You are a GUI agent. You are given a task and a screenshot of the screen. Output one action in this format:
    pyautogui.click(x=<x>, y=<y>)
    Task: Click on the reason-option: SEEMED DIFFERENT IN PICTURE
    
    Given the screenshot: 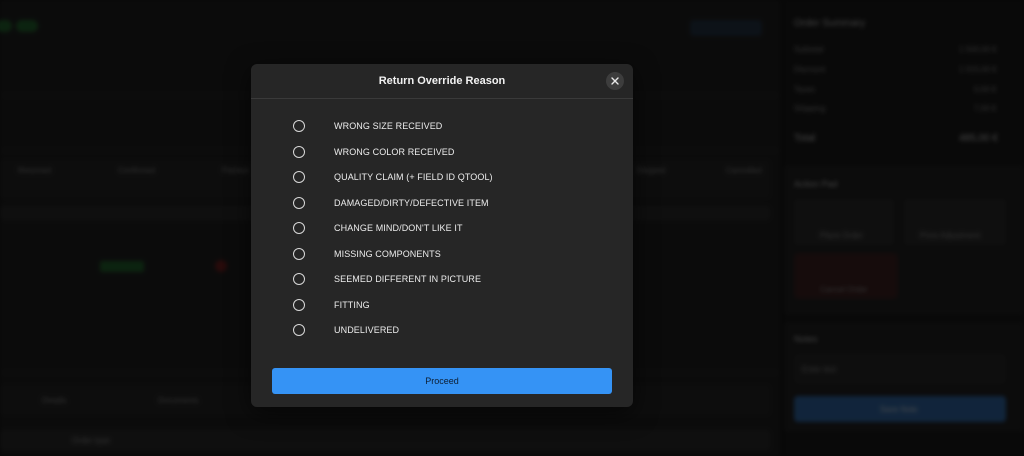 What is the action you would take?
    pyautogui.click(x=387, y=279)
    